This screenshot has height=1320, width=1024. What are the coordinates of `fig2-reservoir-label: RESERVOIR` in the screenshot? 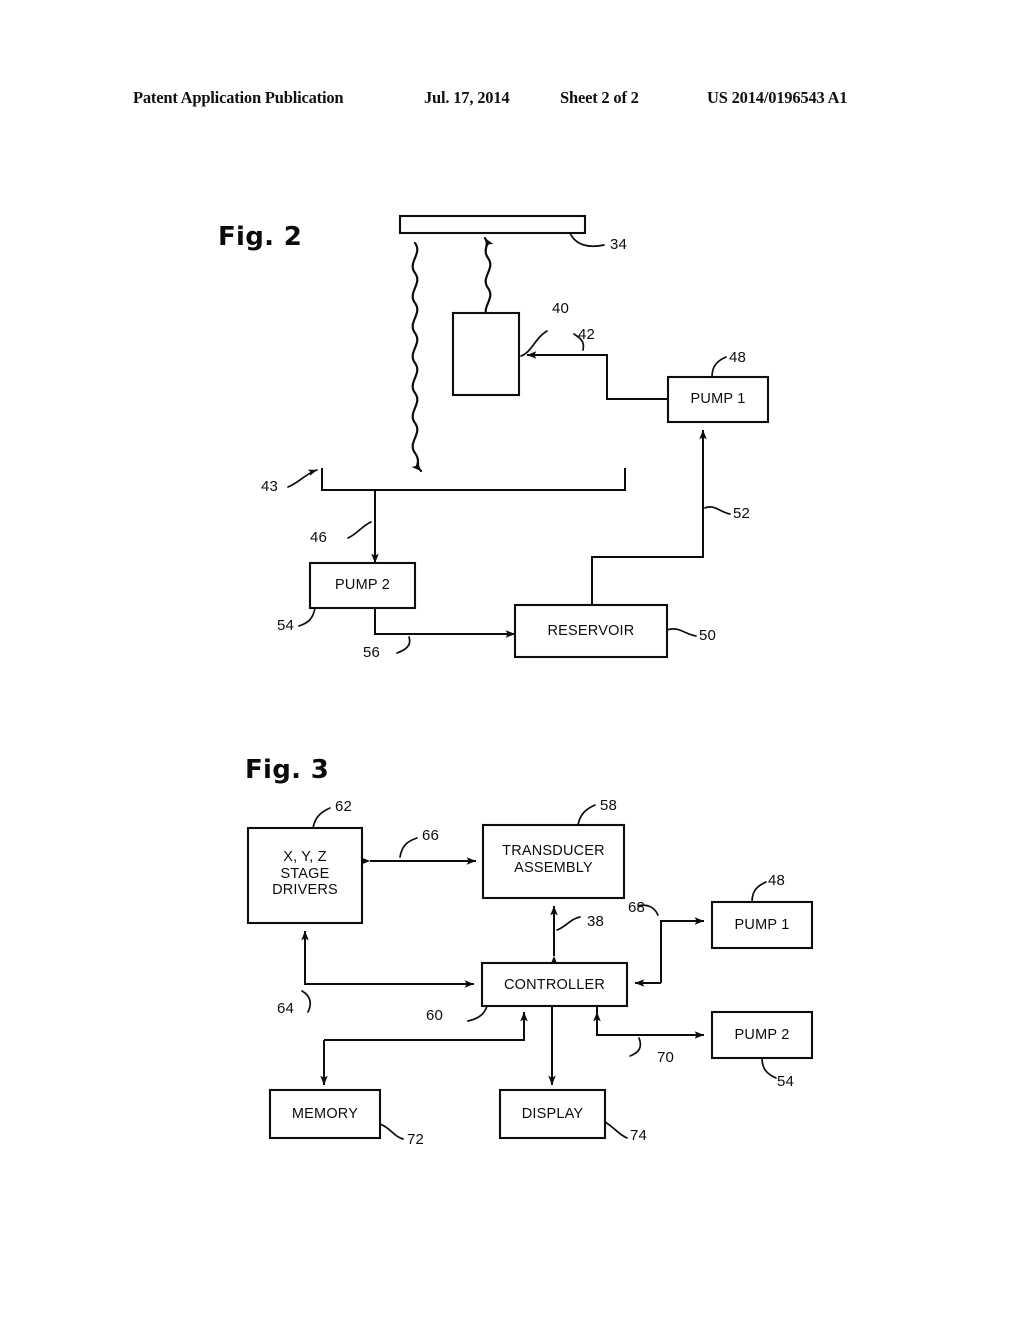 It's located at (591, 631).